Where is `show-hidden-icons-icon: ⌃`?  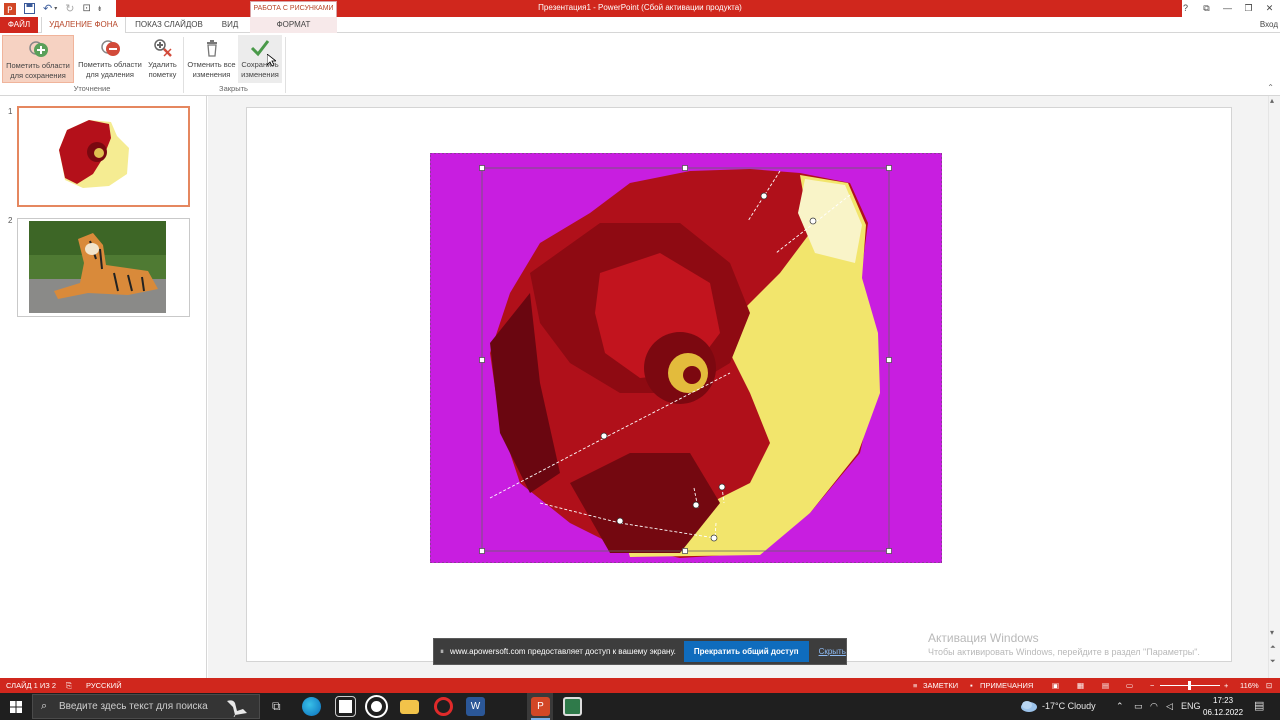
show-hidden-icons-icon: ⌃ is located at coordinates (1120, 706).